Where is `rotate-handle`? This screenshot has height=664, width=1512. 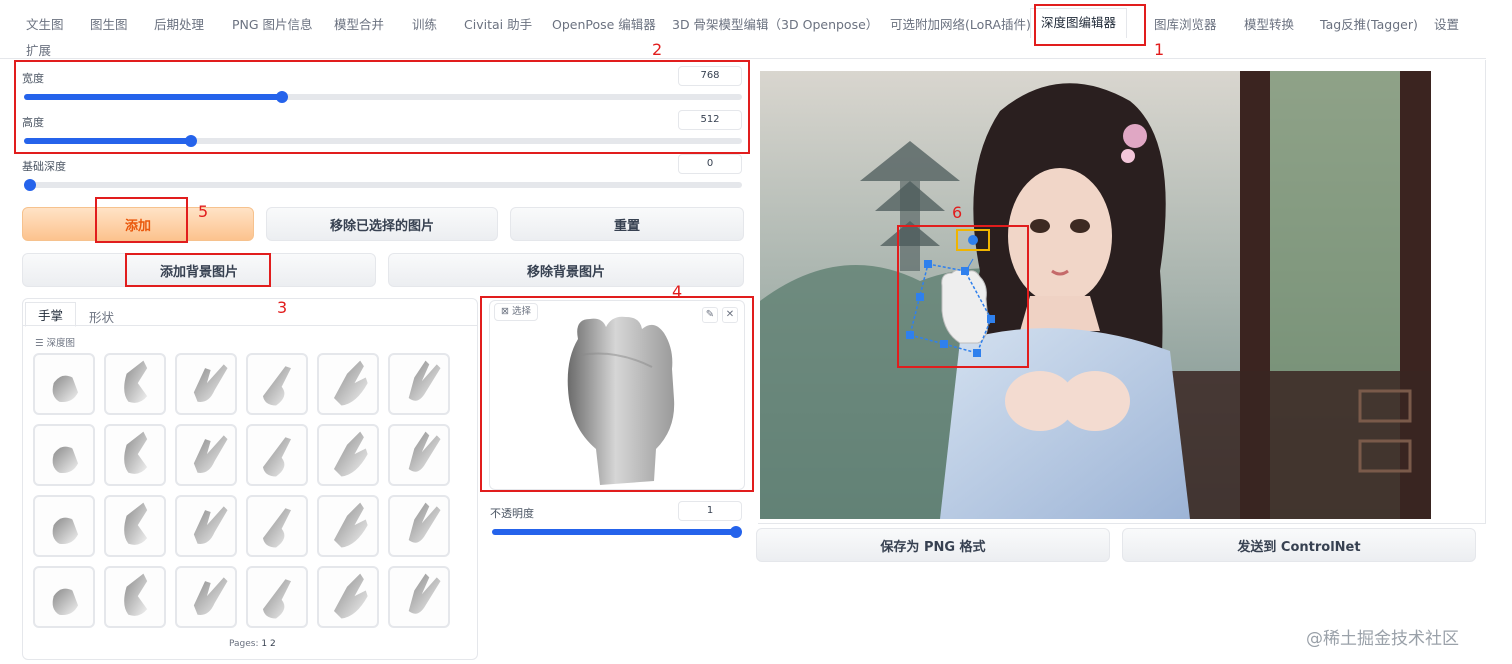
rotate-handle is located at coordinates (973, 240).